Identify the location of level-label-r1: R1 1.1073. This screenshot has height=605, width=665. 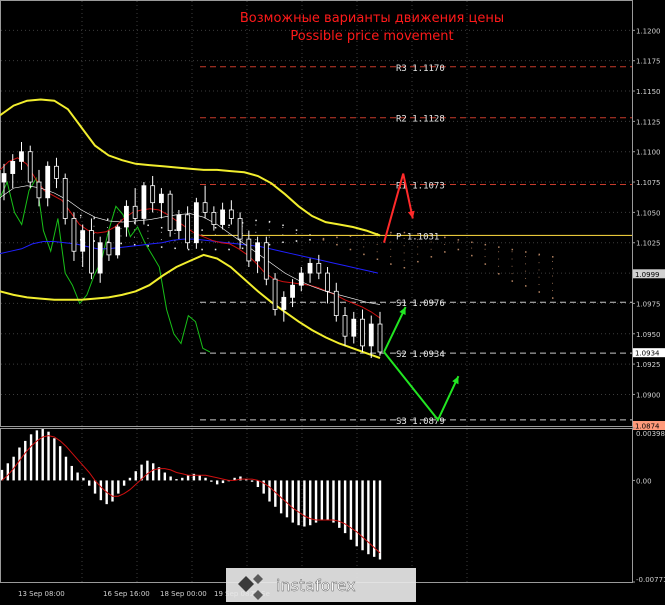
(420, 186).